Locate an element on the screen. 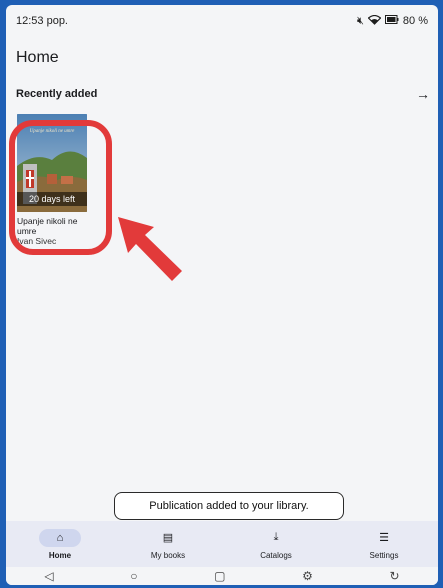 This screenshot has height=588, width=443. recents-icon: ▢ is located at coordinates (219, 576).